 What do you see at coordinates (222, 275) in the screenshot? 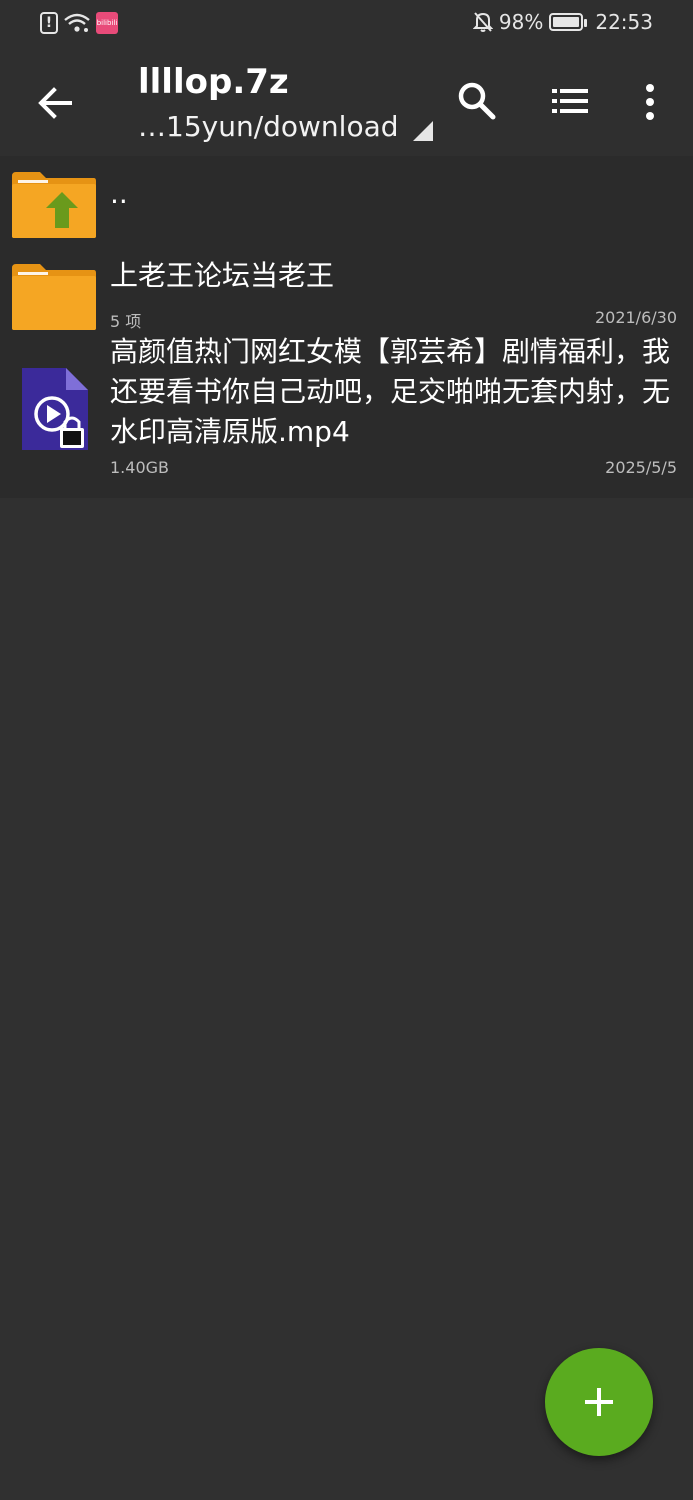
I see `item-name: 上老王论坛当老王` at bounding box center [222, 275].